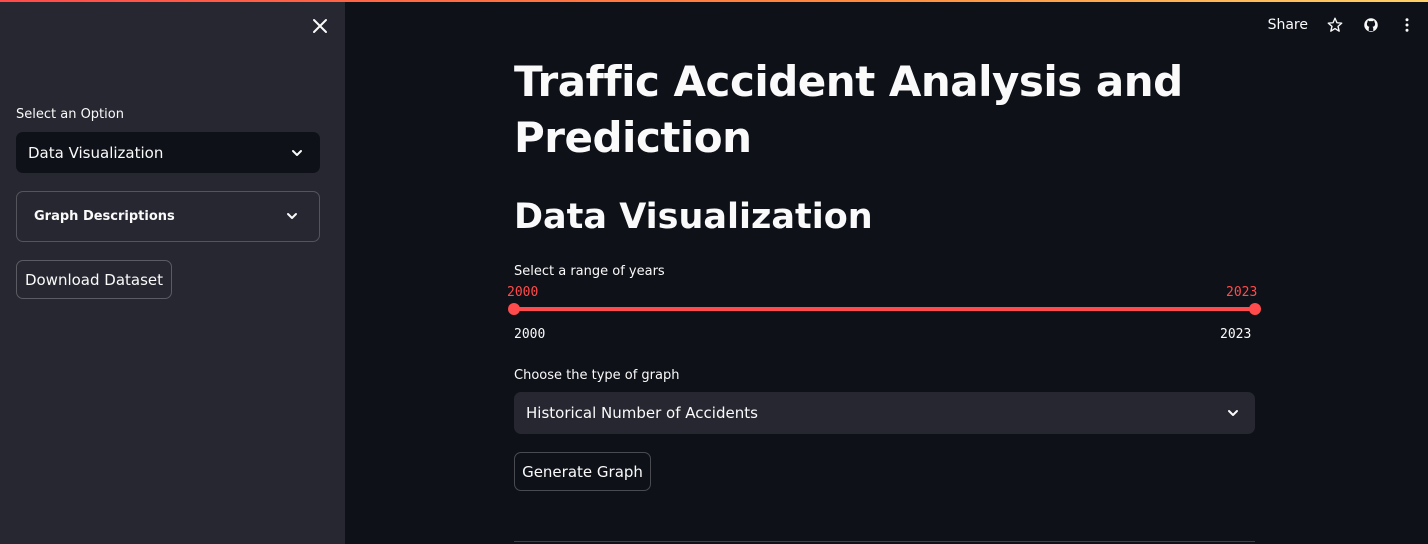  What do you see at coordinates (1371, 25) in the screenshot?
I see `github-icon` at bounding box center [1371, 25].